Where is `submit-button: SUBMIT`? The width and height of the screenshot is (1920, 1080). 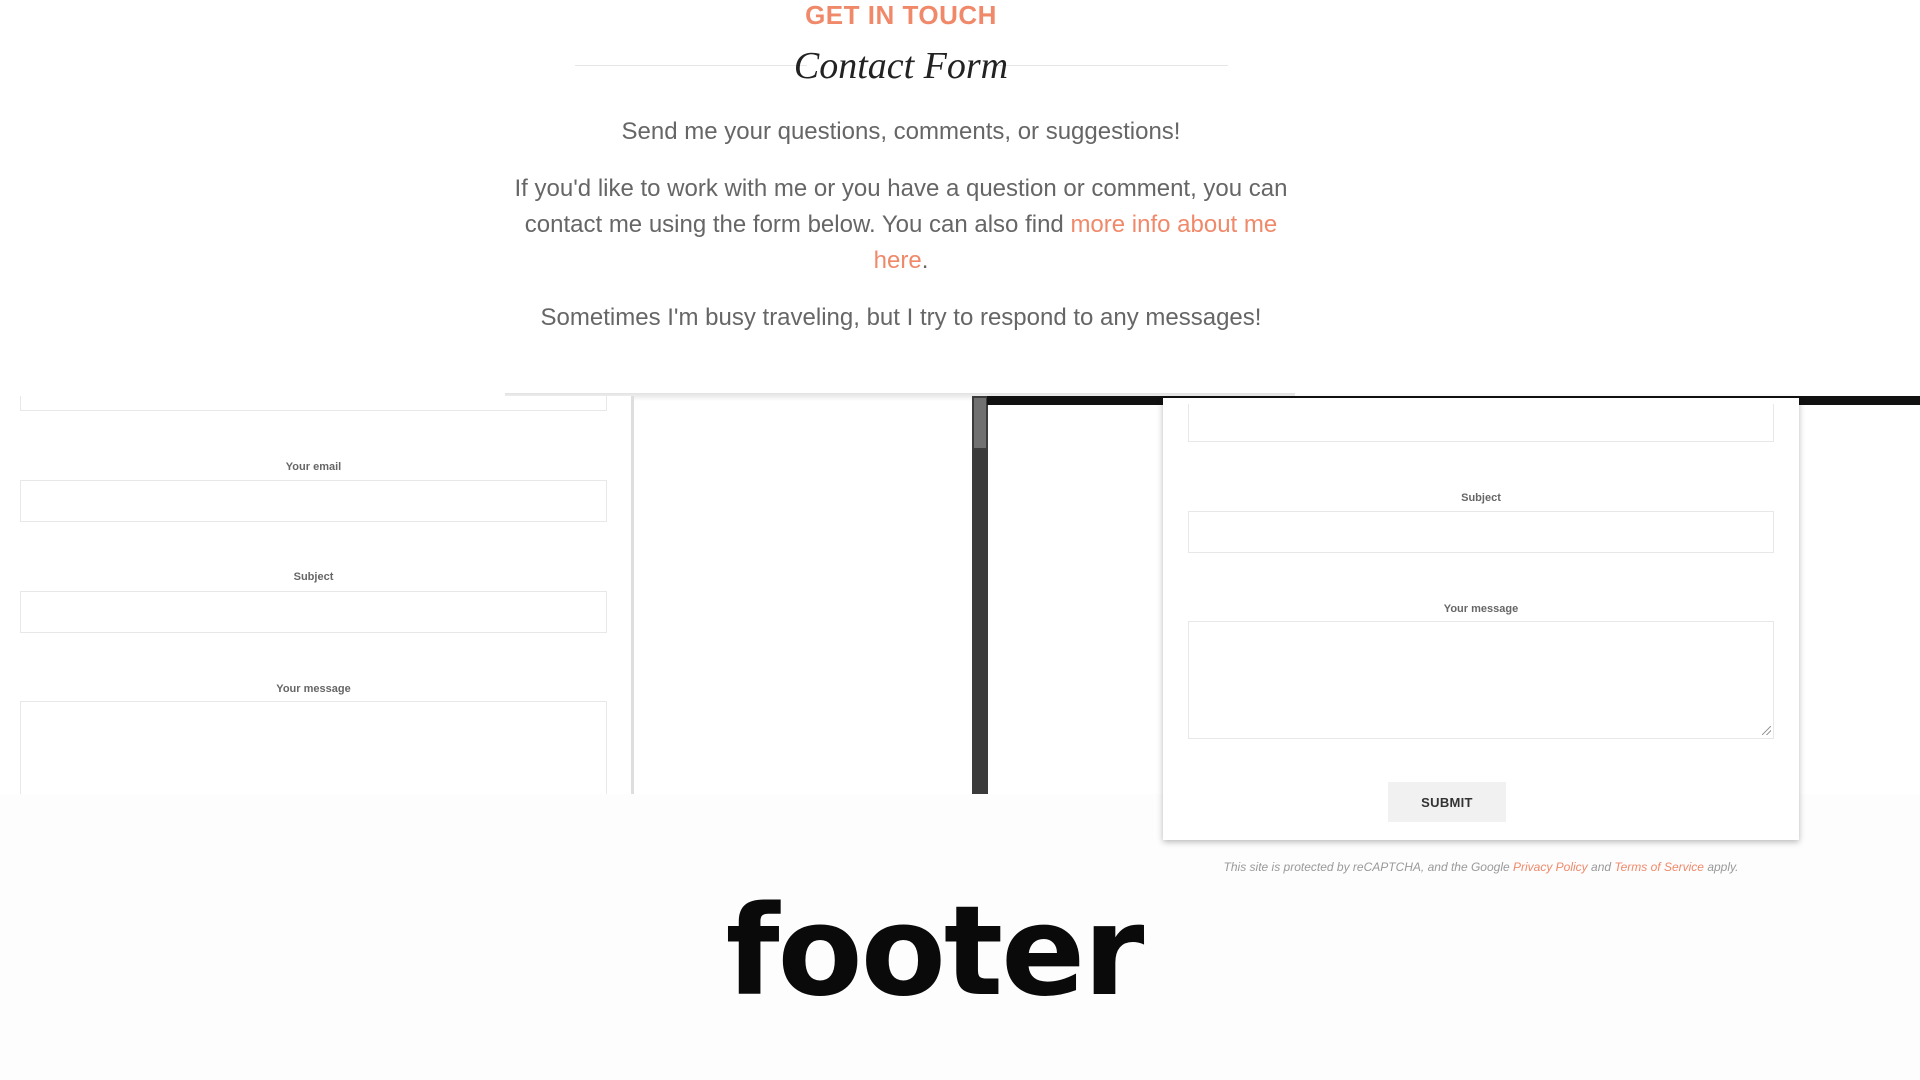 submit-button: SUBMIT is located at coordinates (1447, 802).